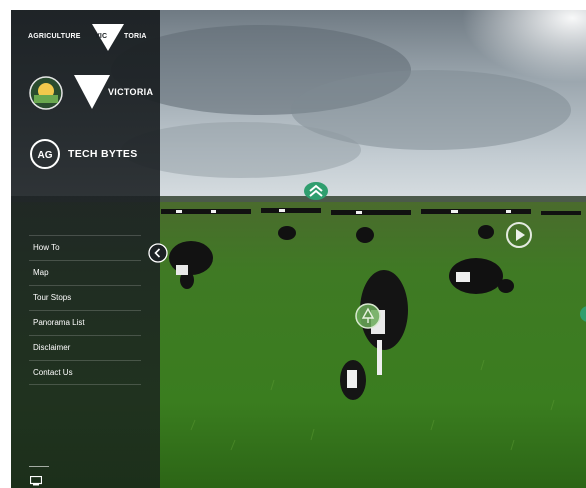 This screenshot has width=586, height=488. What do you see at coordinates (368, 316) in the screenshot?
I see `info-hotspot-icon` at bounding box center [368, 316].